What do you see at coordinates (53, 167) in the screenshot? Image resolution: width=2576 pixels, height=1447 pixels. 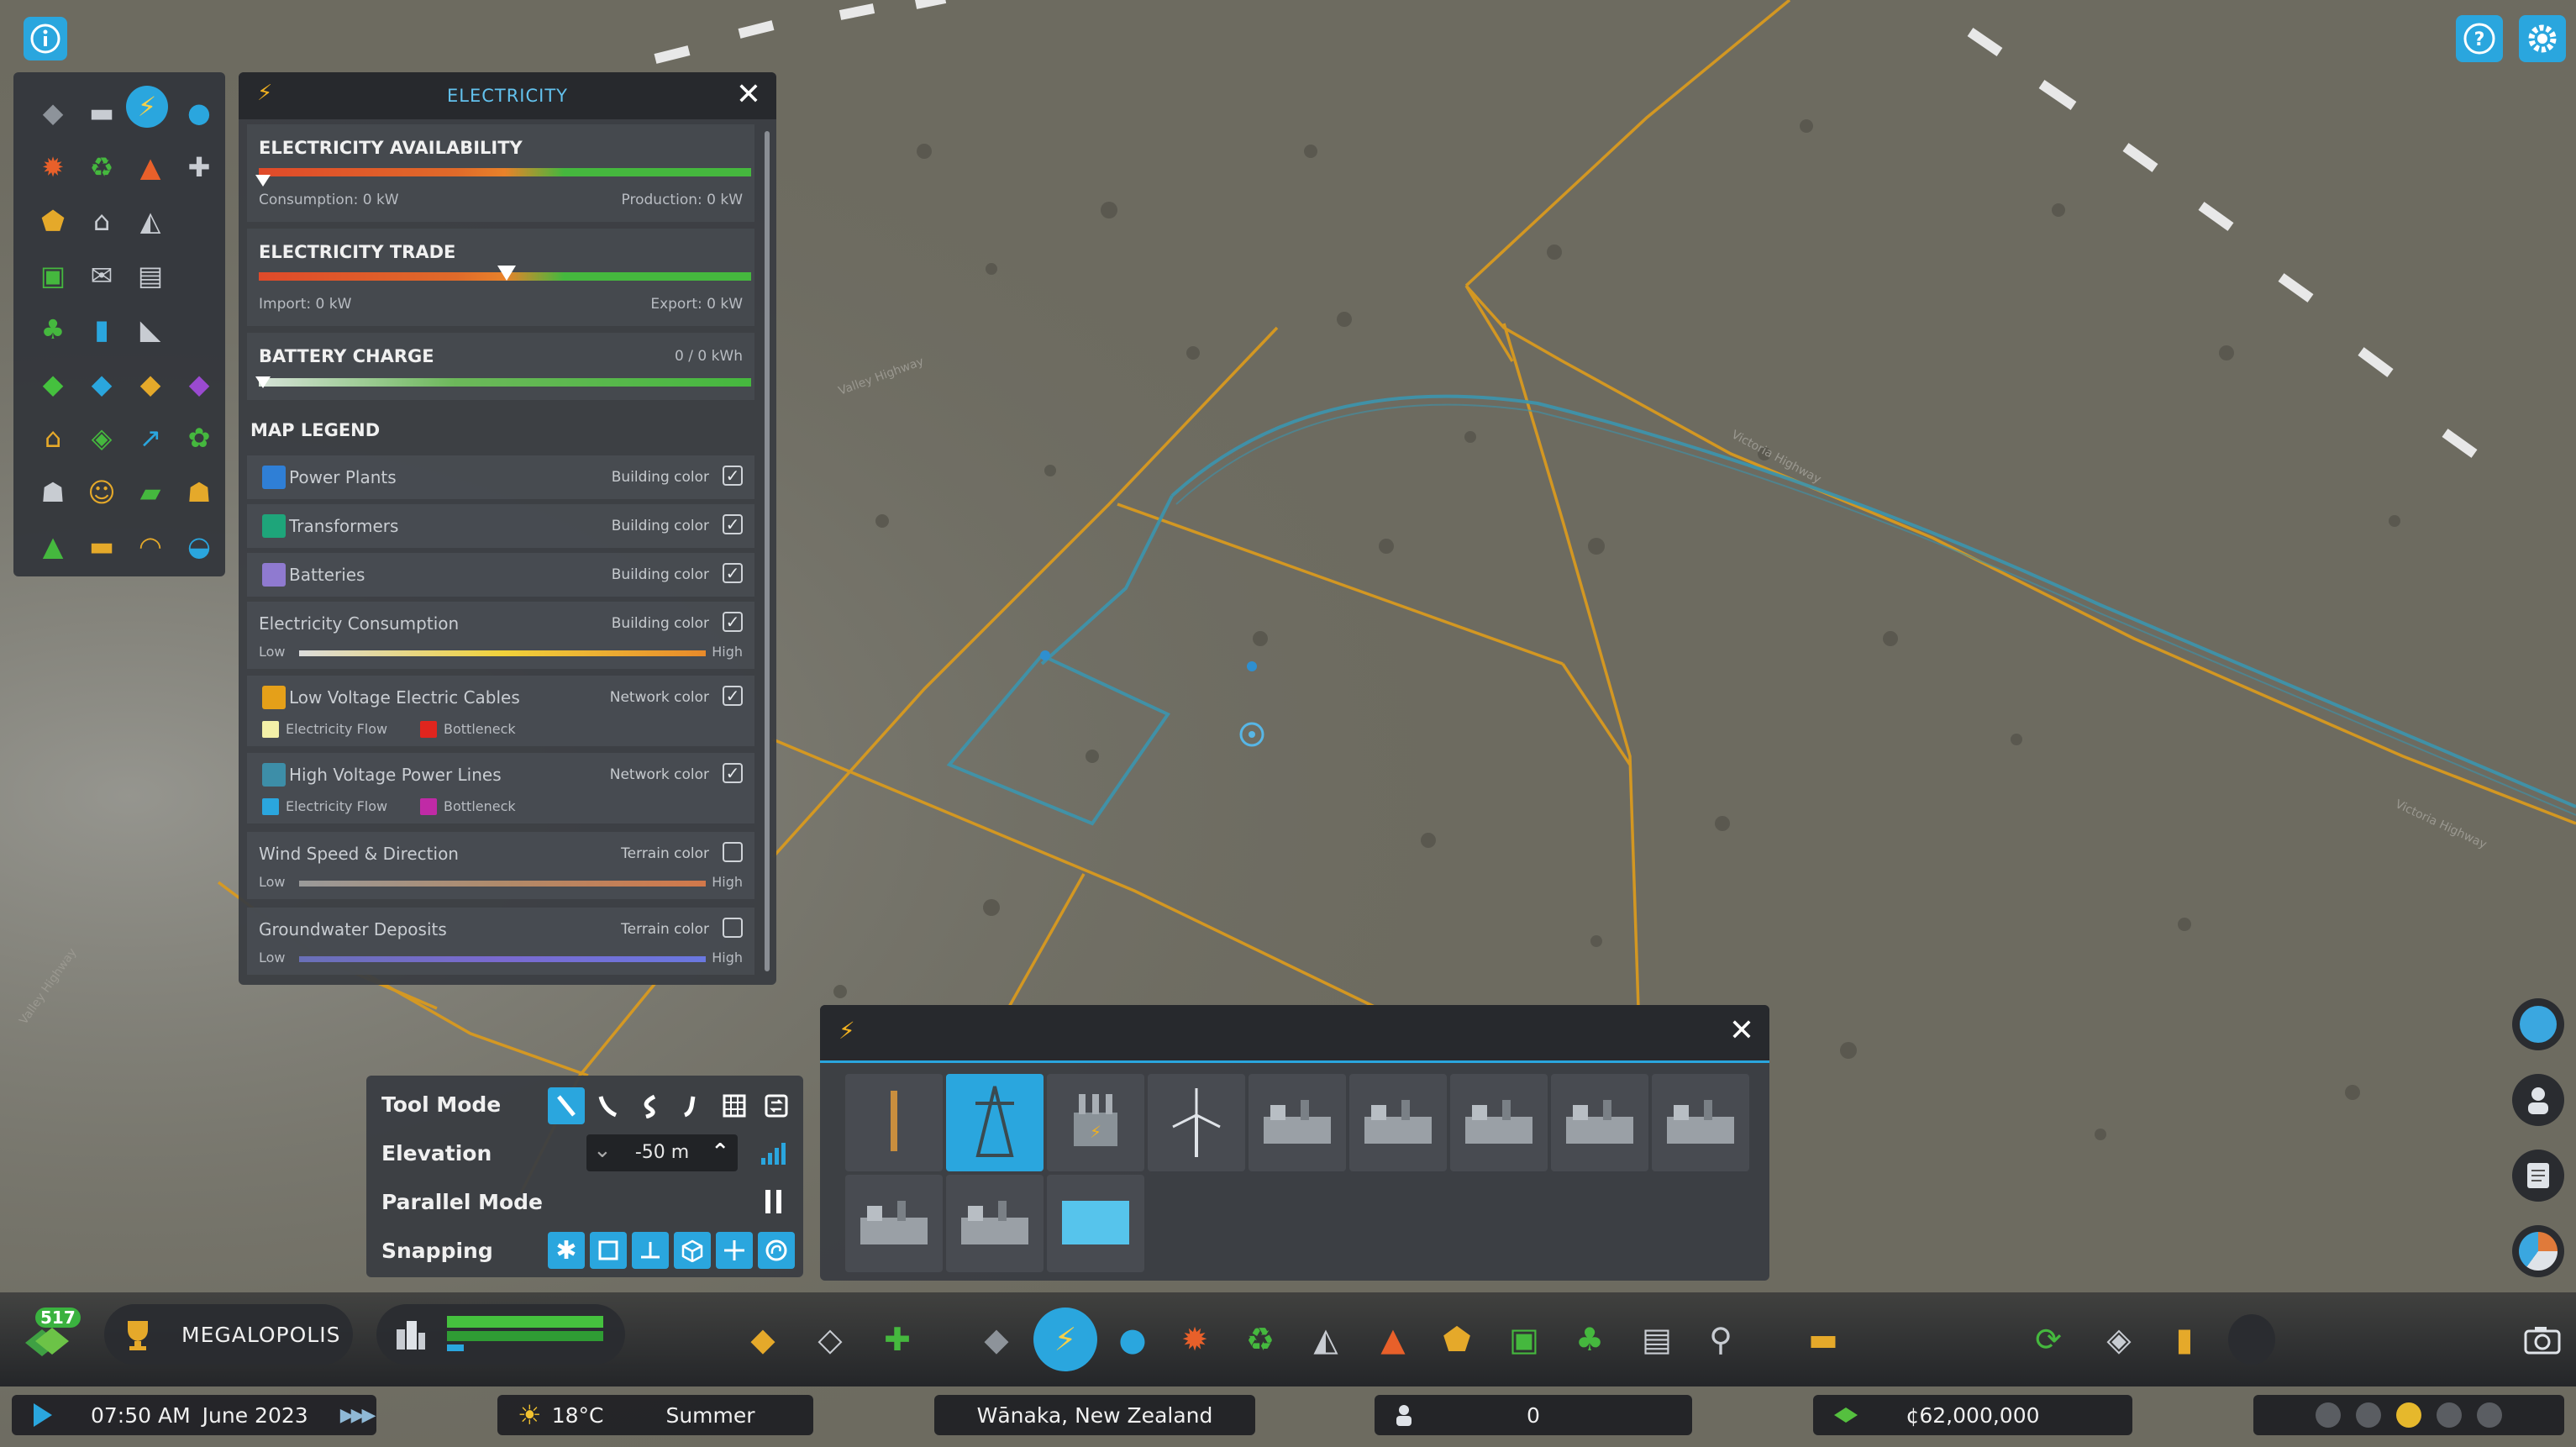 I see `fire-icon: ✹` at bounding box center [53, 167].